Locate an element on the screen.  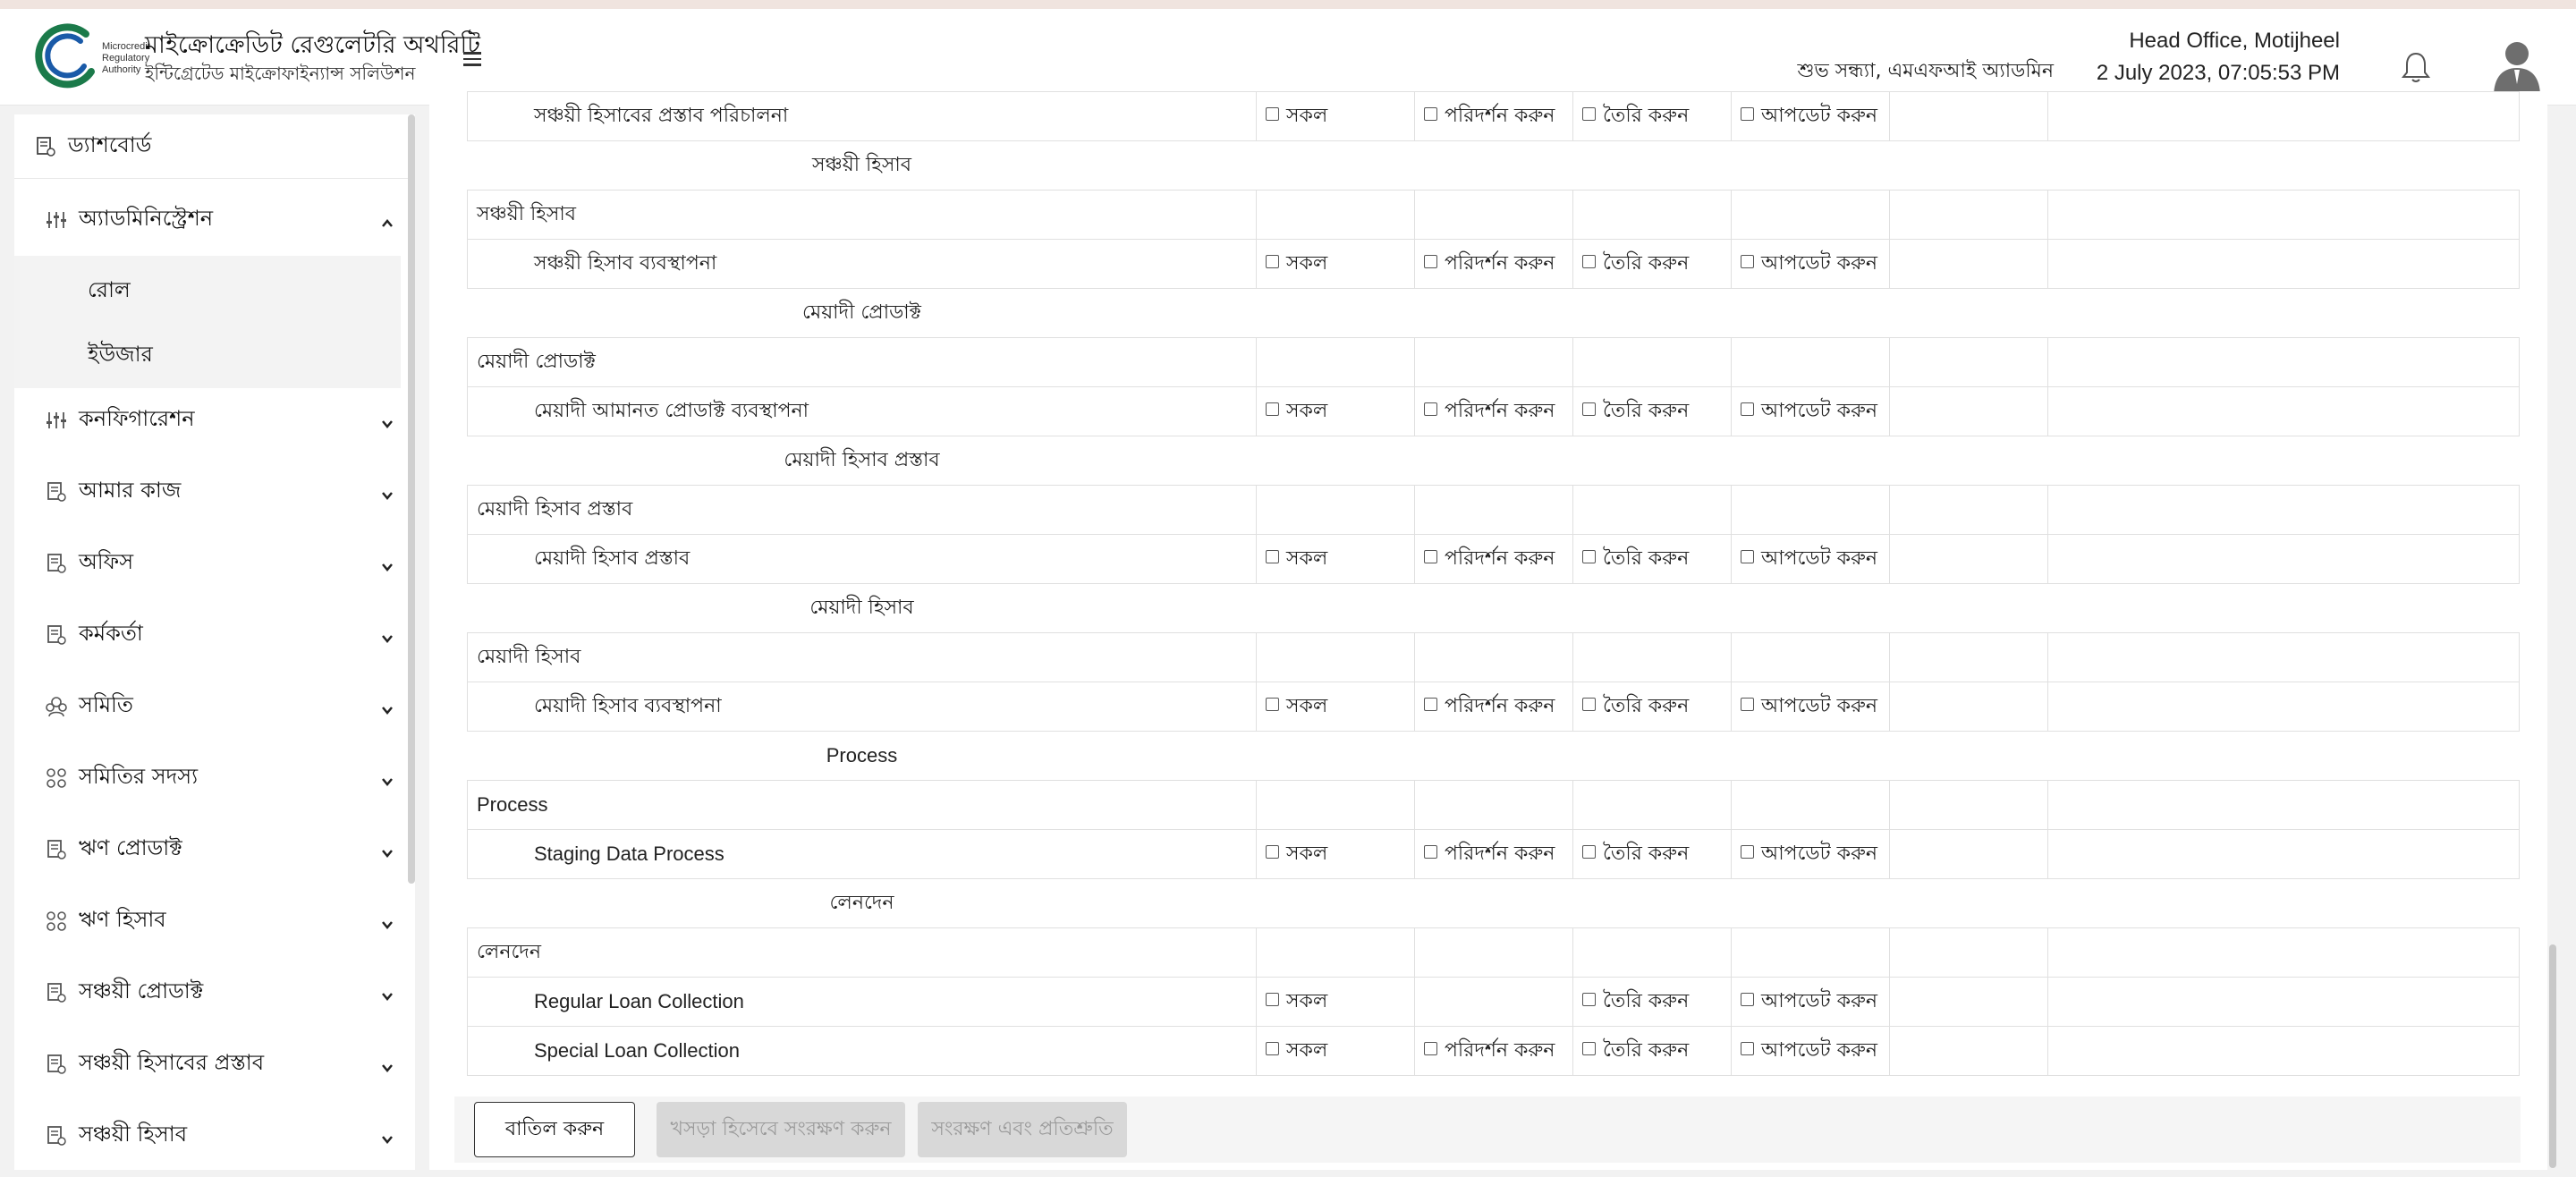
sidebar-item-9: সঞ্চয়ী প্রোডাক্ট is located at coordinates (214, 993).